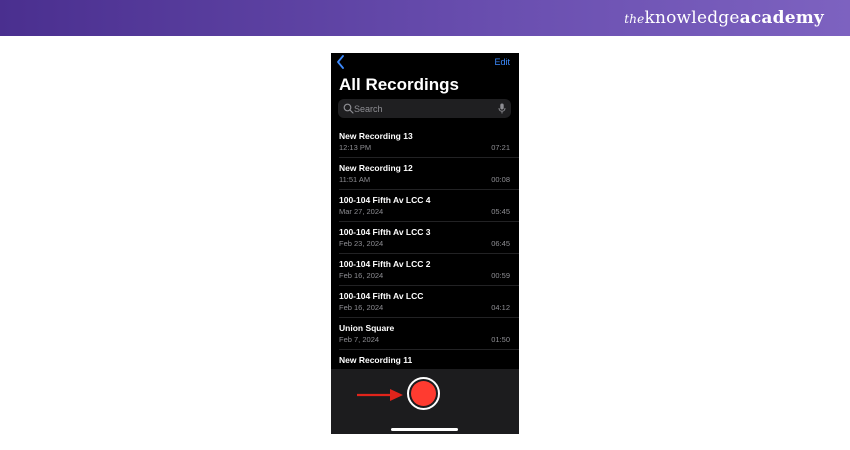 The height and width of the screenshot is (450, 850). Describe the element at coordinates (500, 211) in the screenshot. I see `recording-duration: 05:45` at that location.